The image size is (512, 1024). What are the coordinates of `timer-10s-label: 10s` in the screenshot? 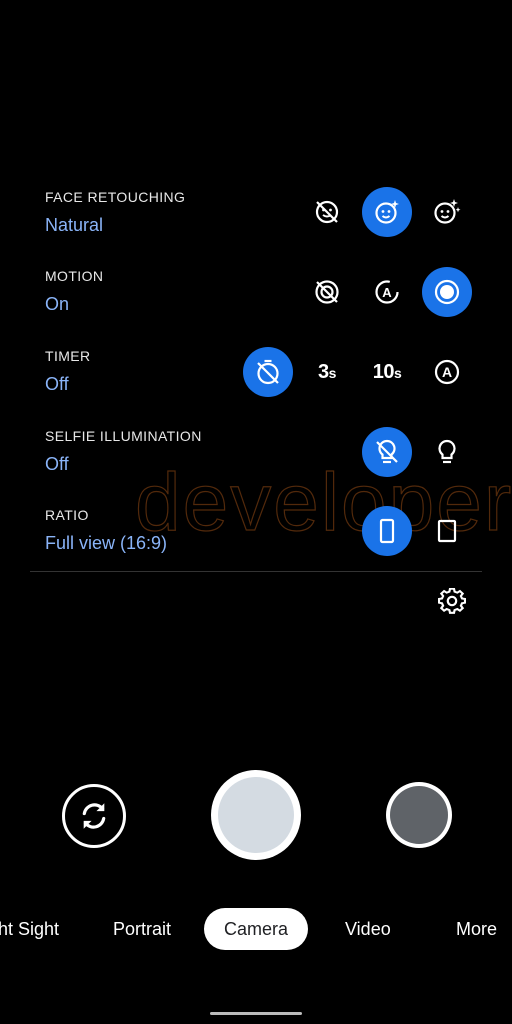 It's located at (387, 372).